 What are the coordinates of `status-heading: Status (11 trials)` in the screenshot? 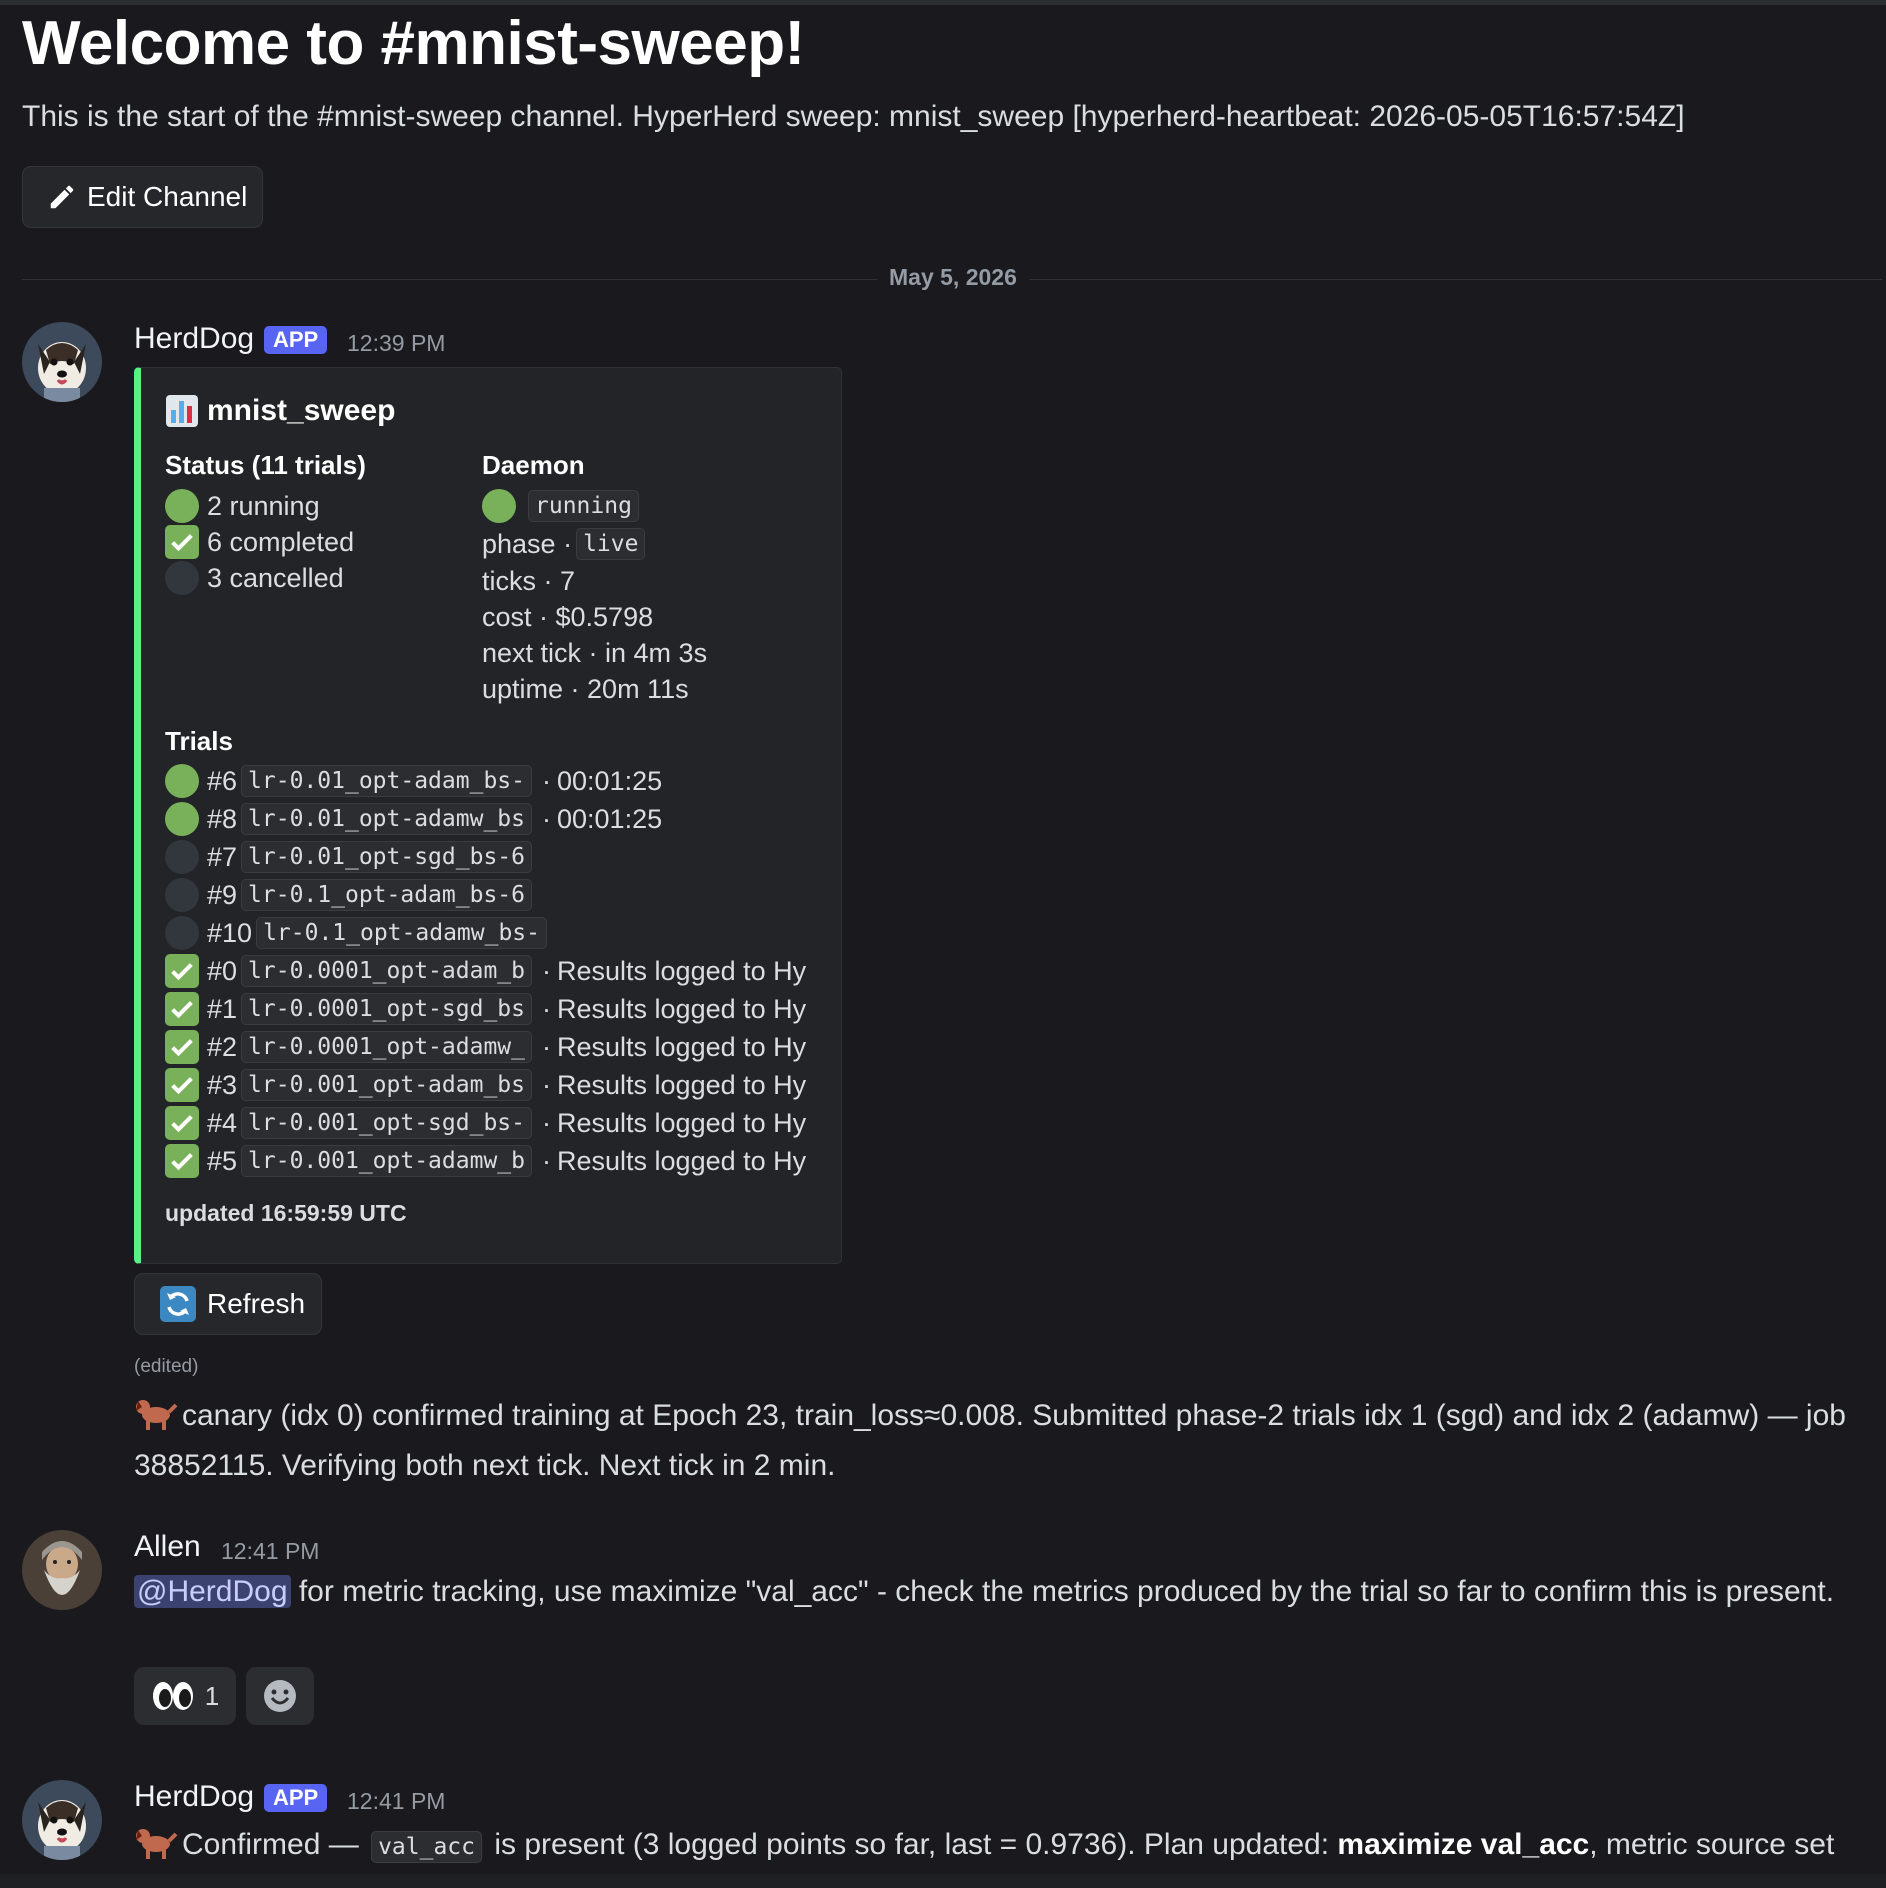 It's located at (265, 465).